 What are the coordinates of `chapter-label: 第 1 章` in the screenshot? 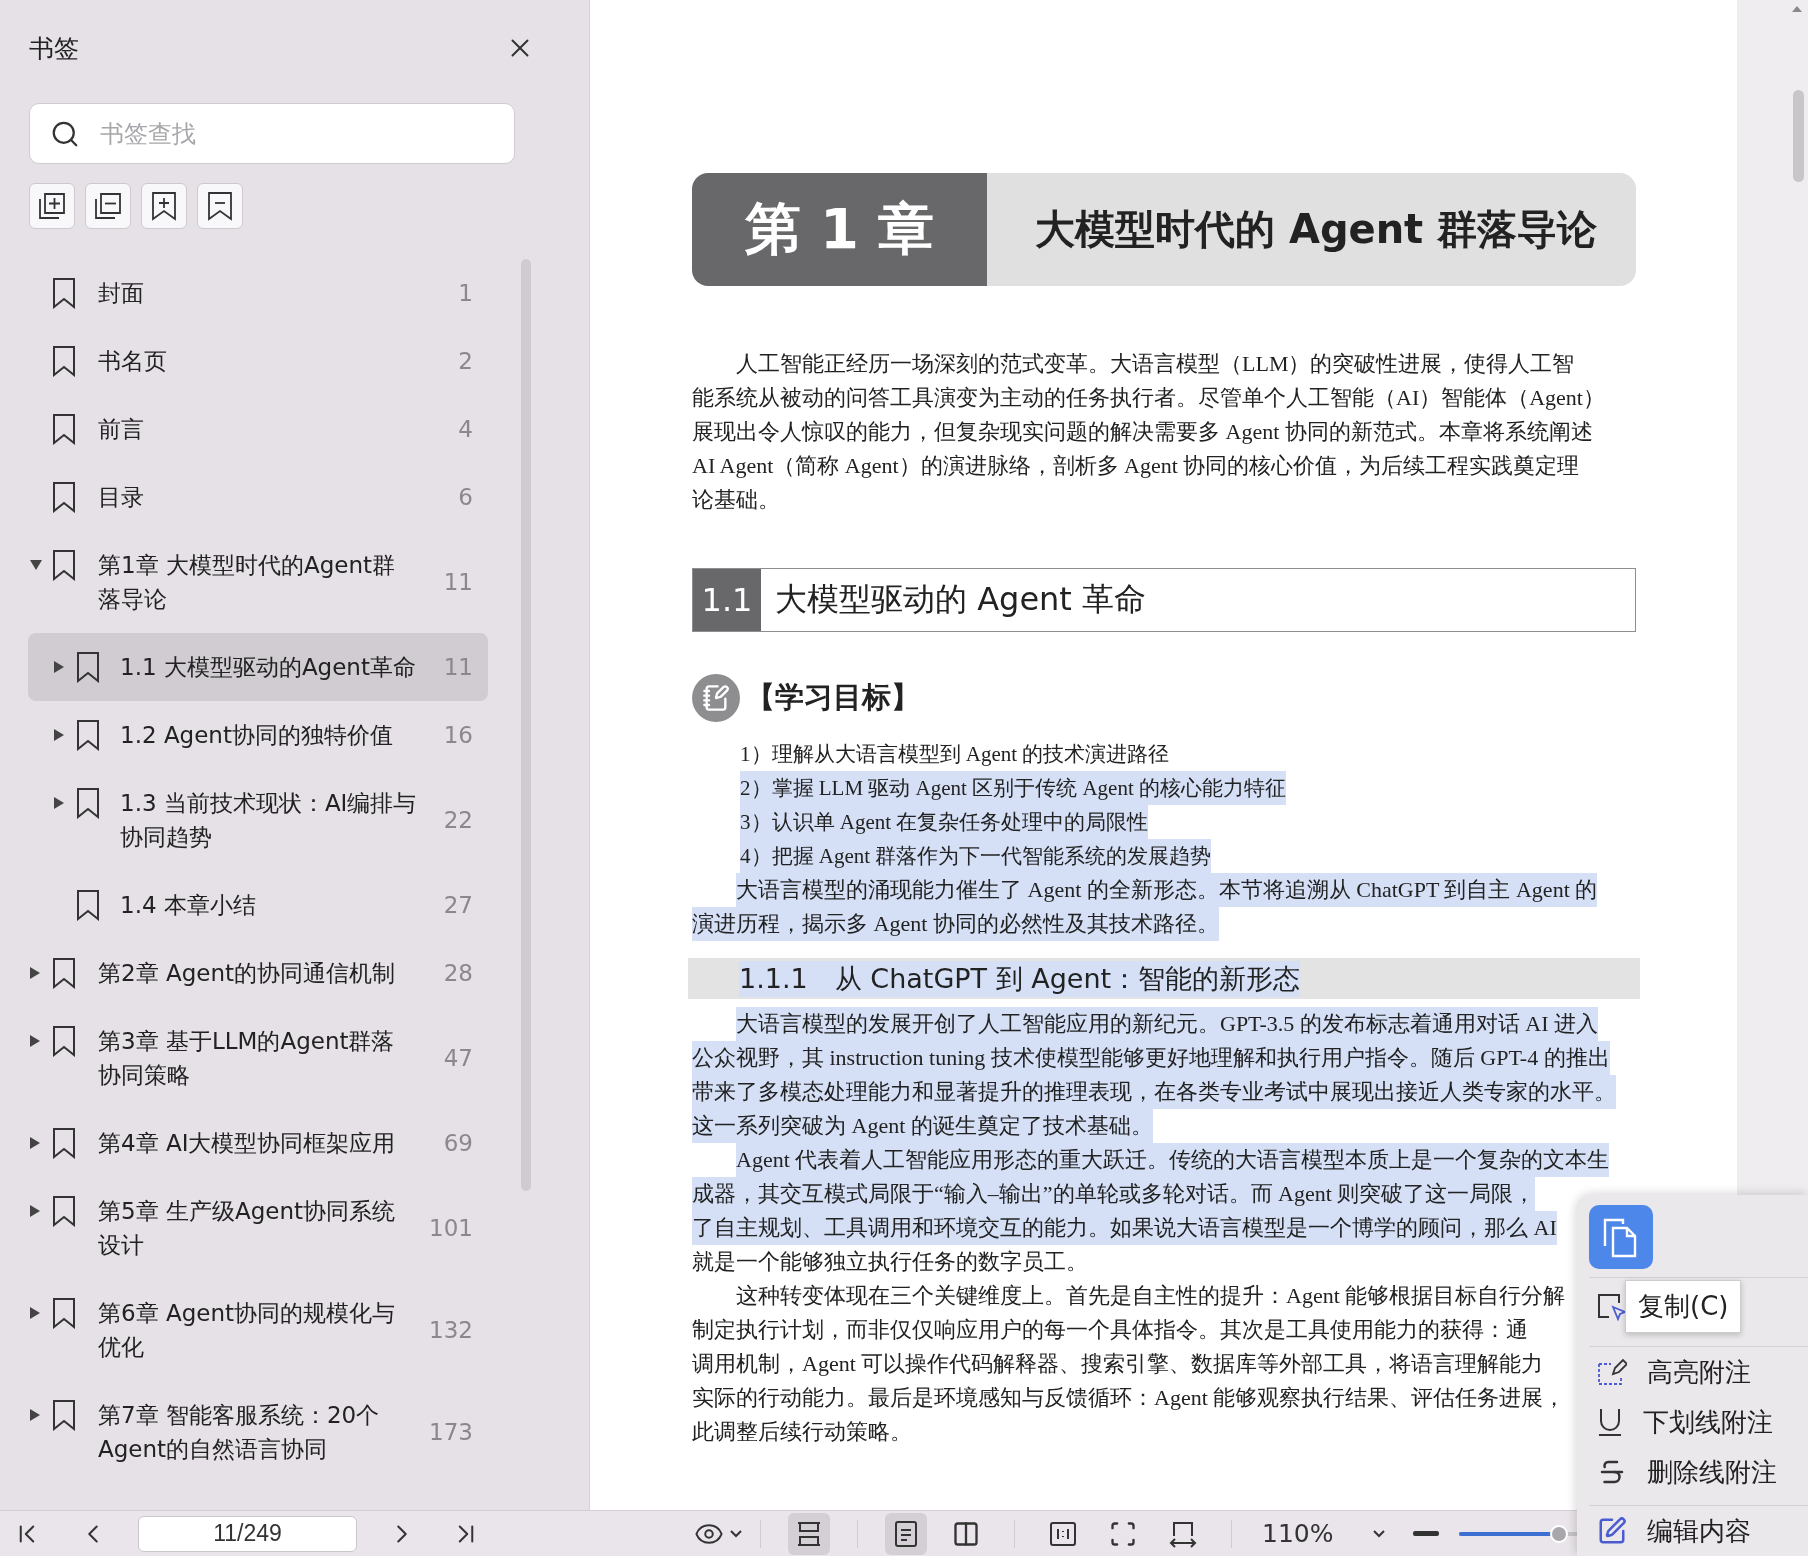 It's located at (839, 229).